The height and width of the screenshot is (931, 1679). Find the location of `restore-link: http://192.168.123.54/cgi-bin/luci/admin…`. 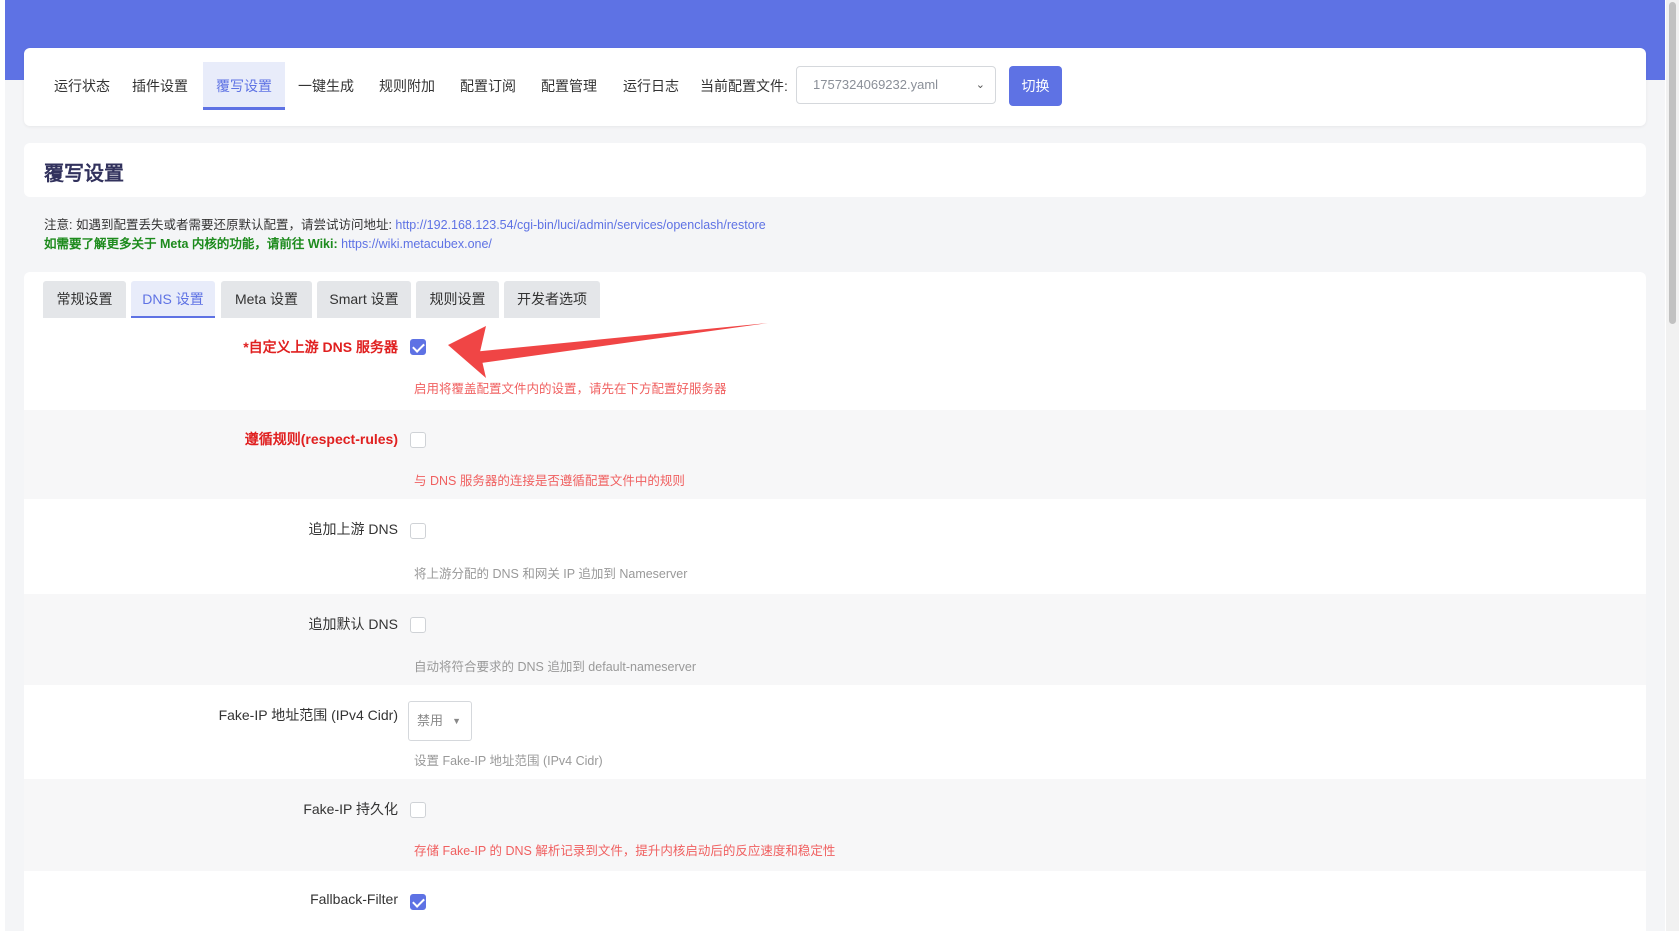

restore-link: http://192.168.123.54/cgi-bin/luci/admin… is located at coordinates (580, 225).